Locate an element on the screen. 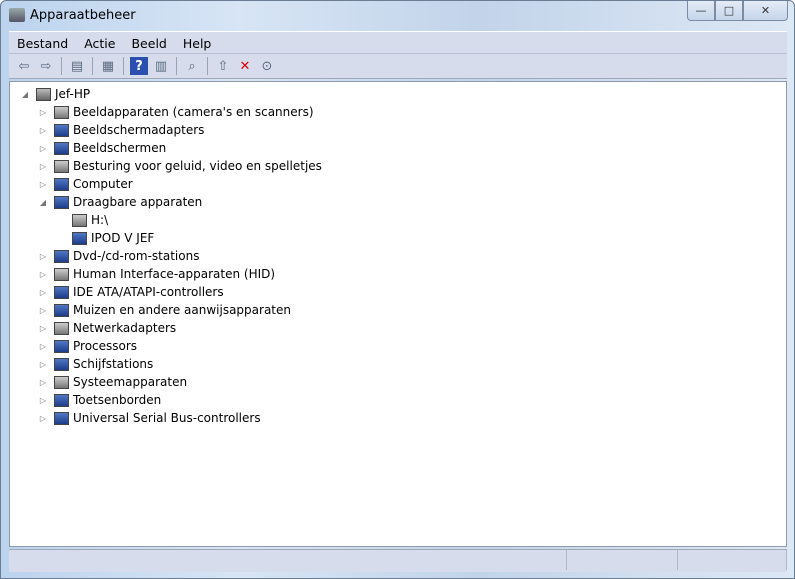 The width and height of the screenshot is (795, 579). tree-item: H:\ is located at coordinates (82, 220).